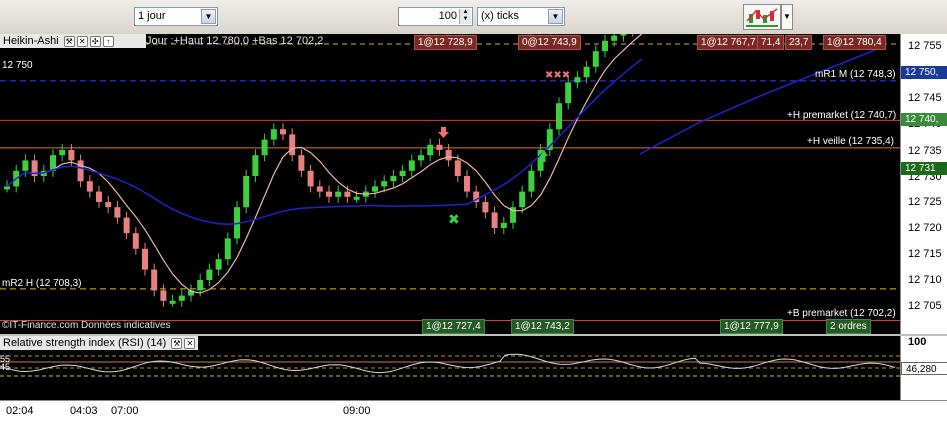 The width and height of the screenshot is (947, 421). Describe the element at coordinates (925, 306) in the screenshot. I see `y-tick: 12 705` at that location.